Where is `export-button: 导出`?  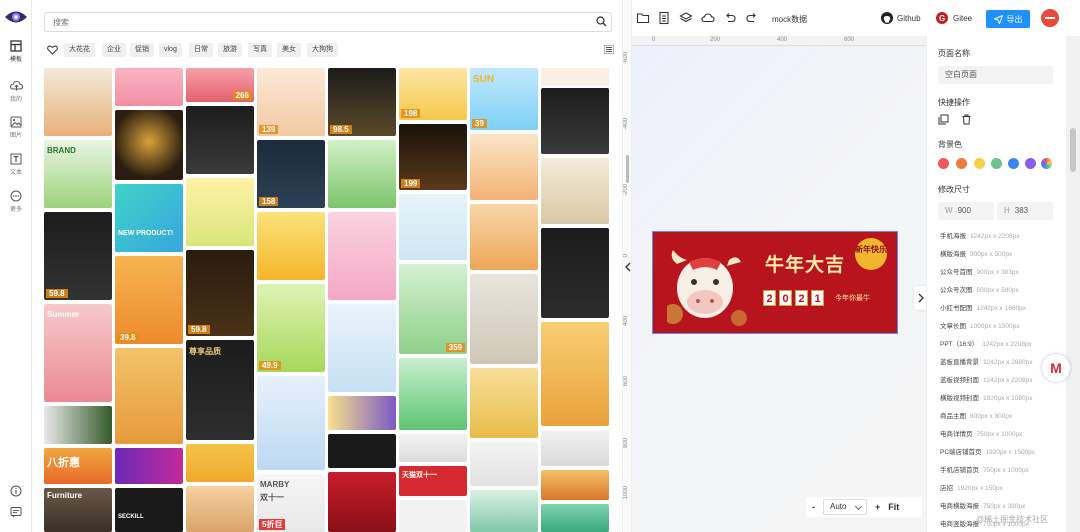
export-button: 导出 is located at coordinates (1008, 19).